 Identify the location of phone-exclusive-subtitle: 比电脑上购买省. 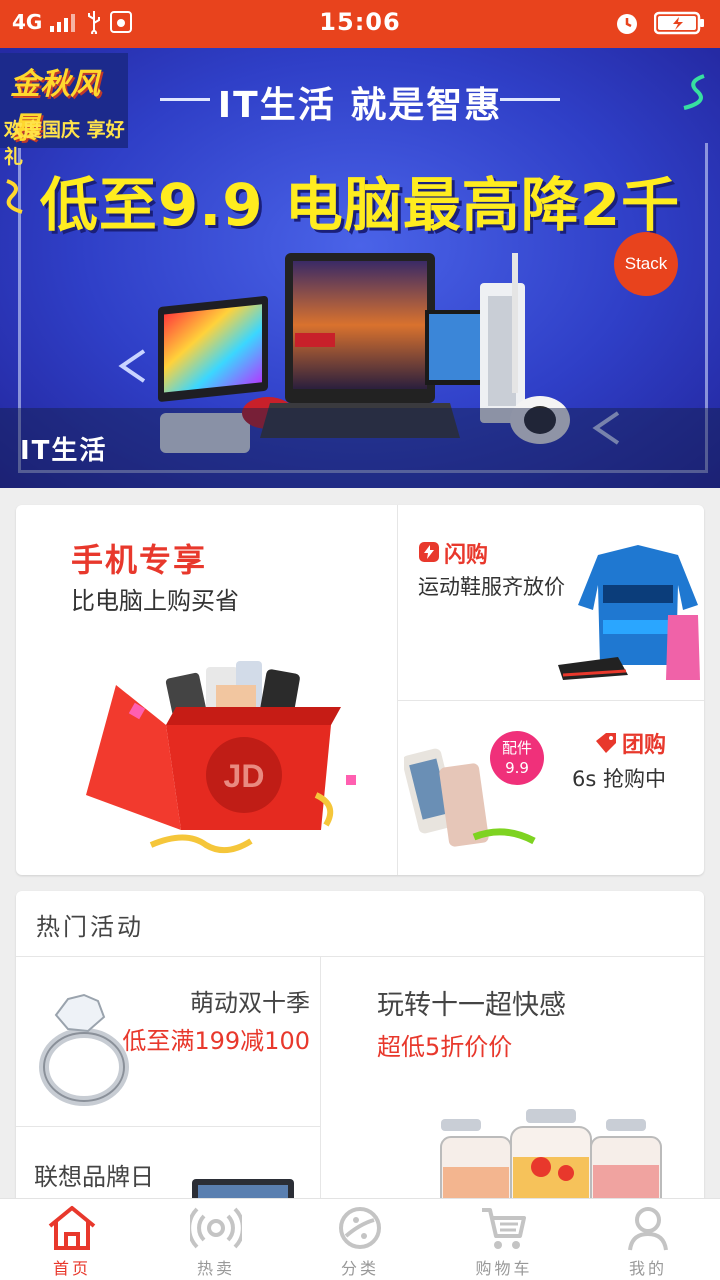
(155, 601).